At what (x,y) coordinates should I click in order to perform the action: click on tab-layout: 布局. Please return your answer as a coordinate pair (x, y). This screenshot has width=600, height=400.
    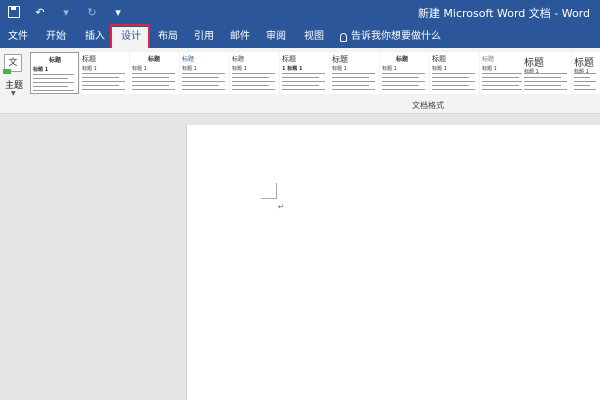
    Looking at the image, I should click on (168, 37).